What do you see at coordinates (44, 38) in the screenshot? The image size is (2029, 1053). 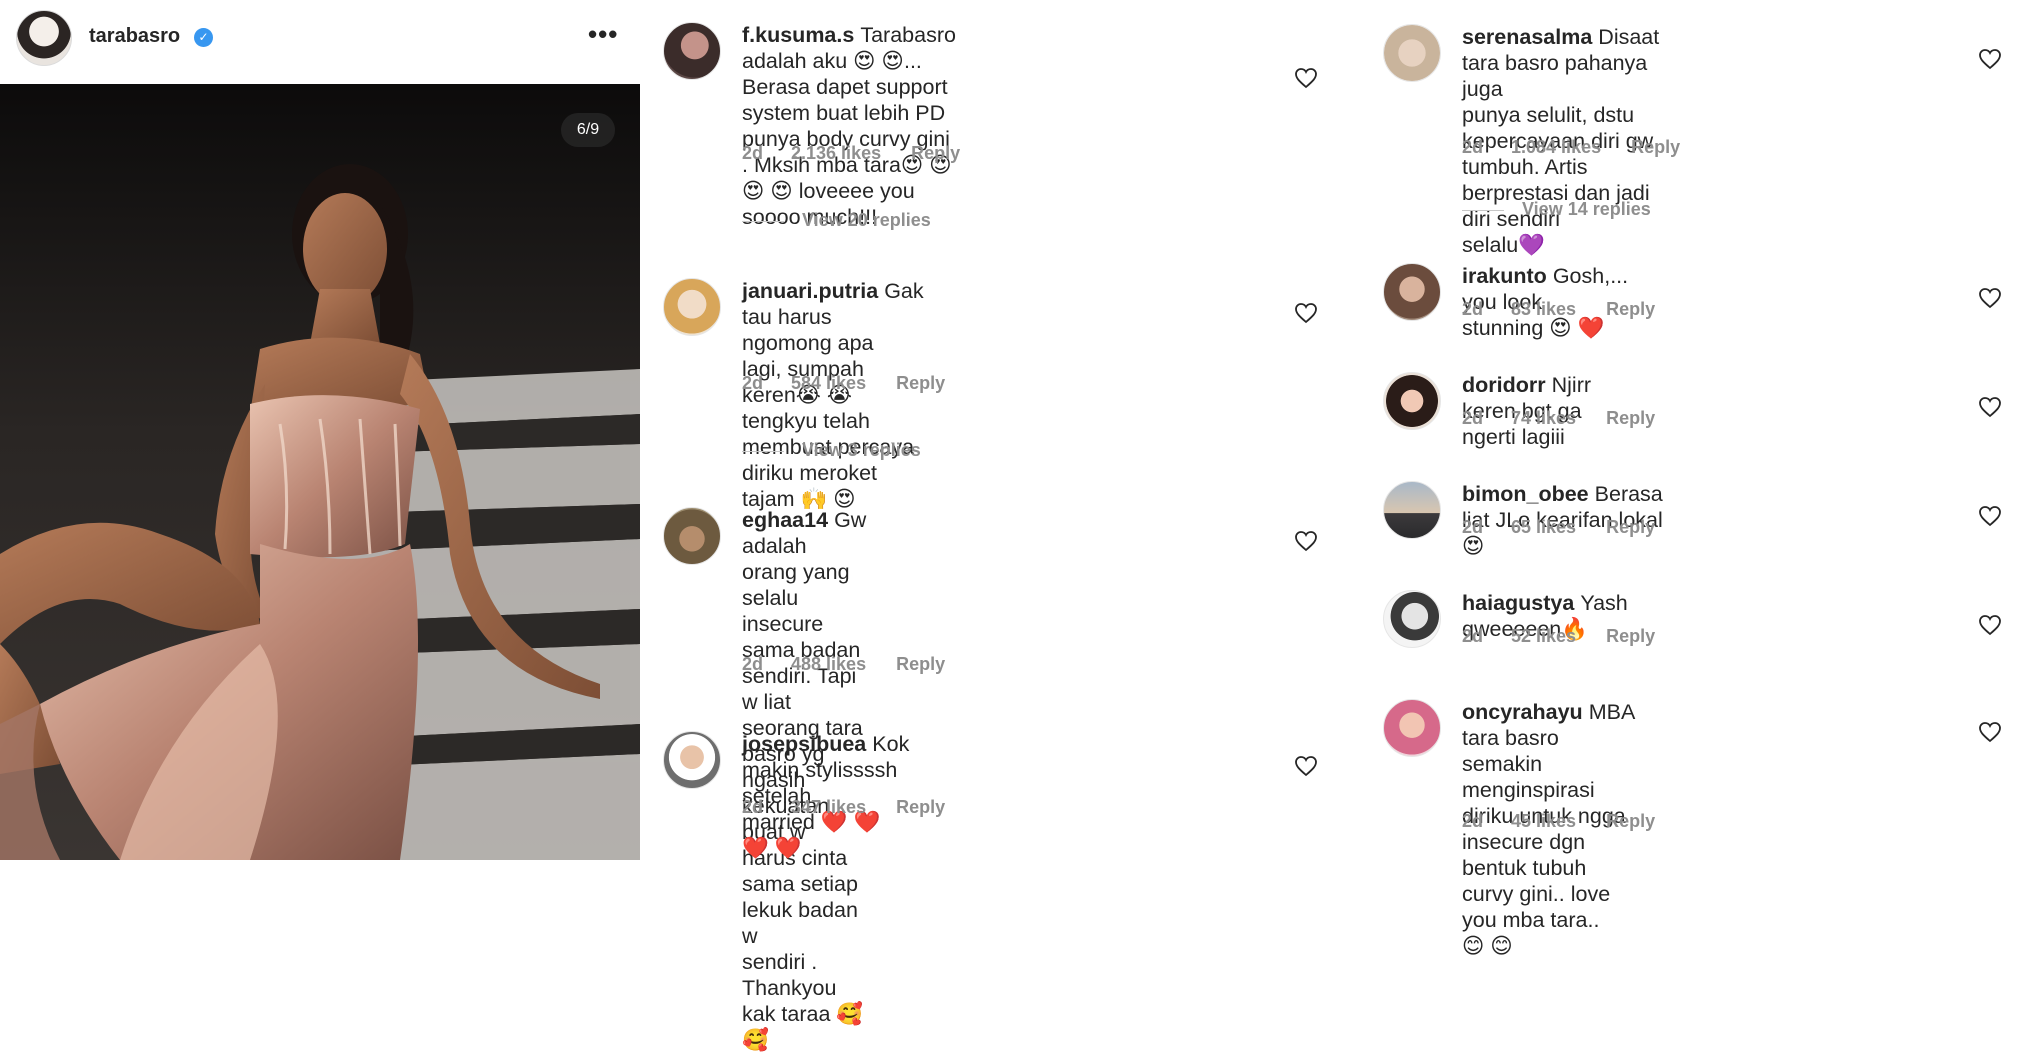 I see `profile-avatar` at bounding box center [44, 38].